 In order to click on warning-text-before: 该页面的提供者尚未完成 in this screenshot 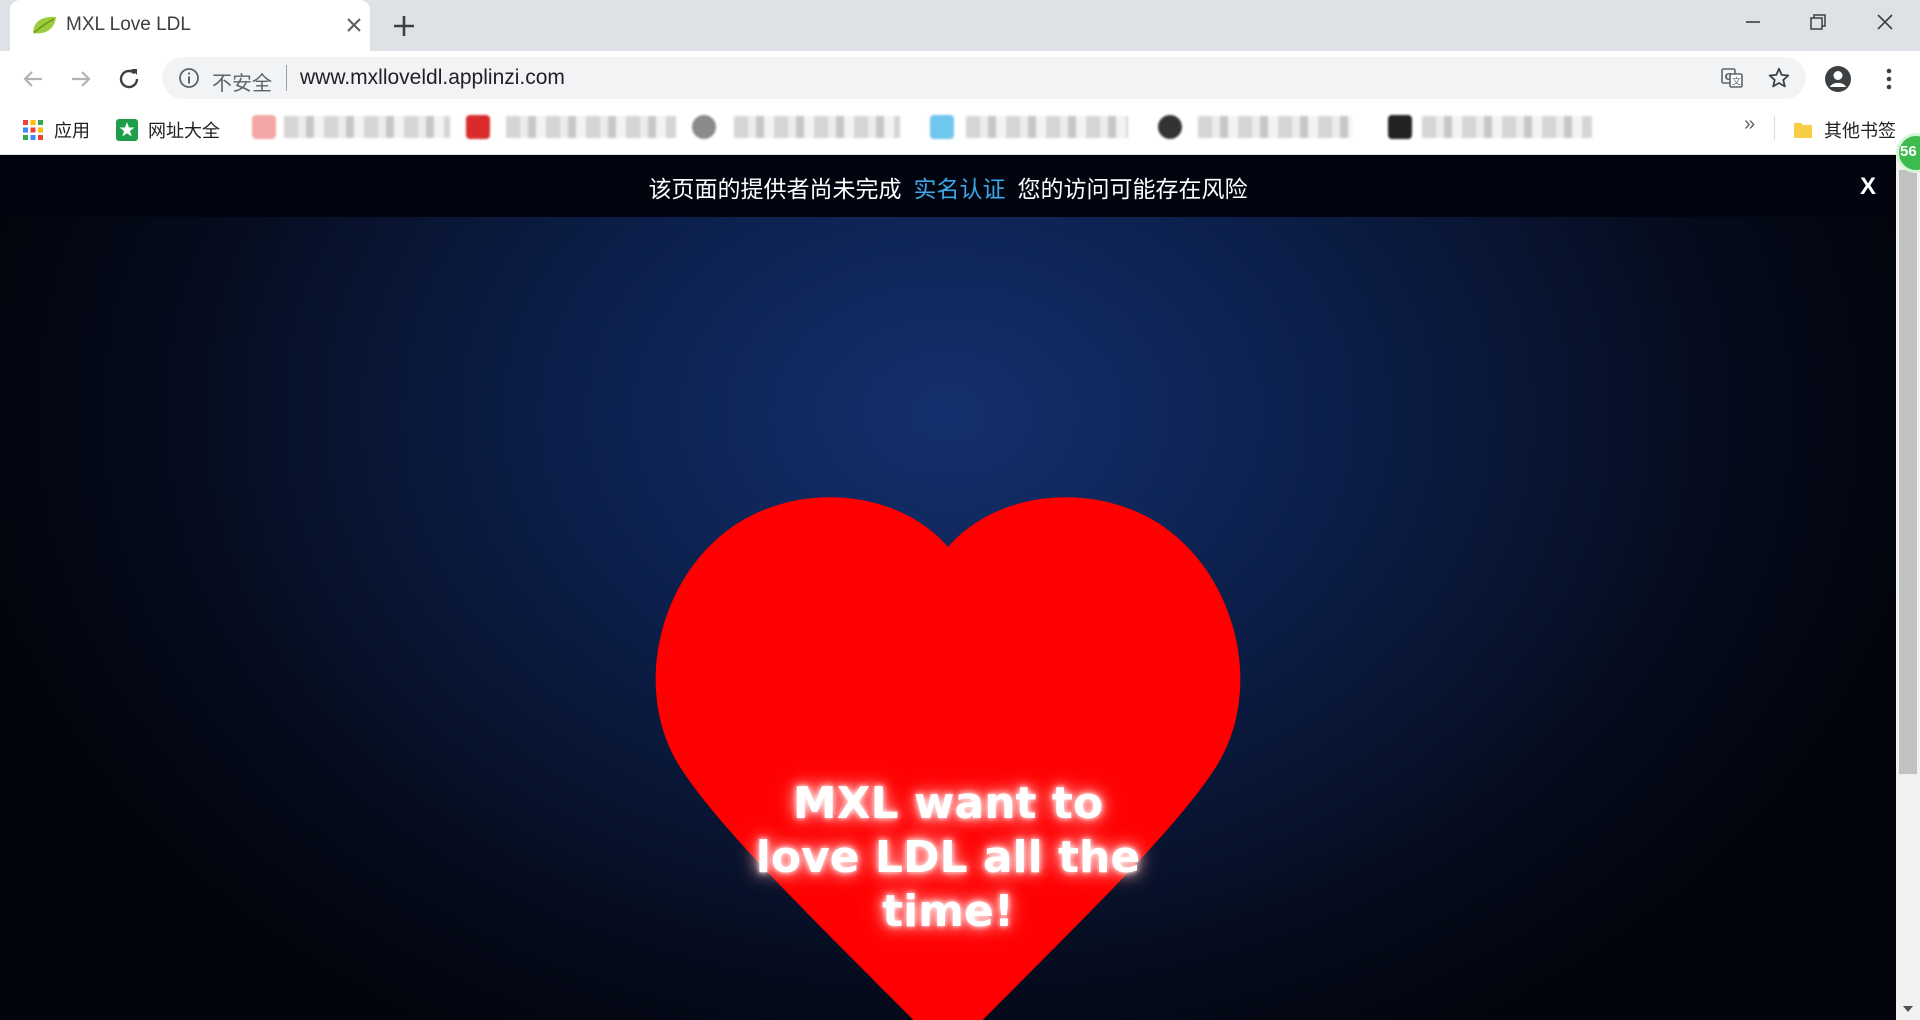, I will do `click(775, 190)`.